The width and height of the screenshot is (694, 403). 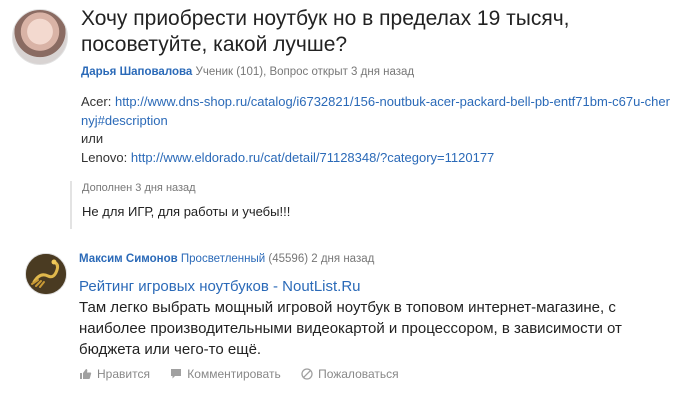 What do you see at coordinates (307, 374) in the screenshot?
I see `report-icon` at bounding box center [307, 374].